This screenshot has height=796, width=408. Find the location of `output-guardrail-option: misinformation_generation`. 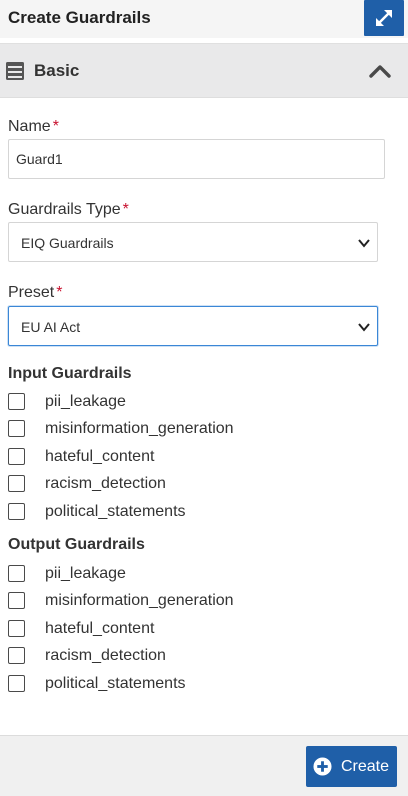

output-guardrail-option: misinformation_generation is located at coordinates (158, 602).